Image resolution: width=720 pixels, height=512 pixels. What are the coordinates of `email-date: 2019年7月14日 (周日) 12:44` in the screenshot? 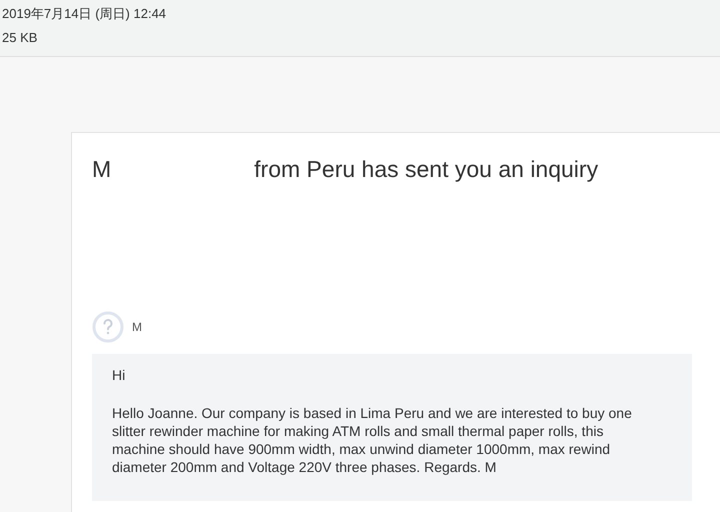 It's located at (84, 14).